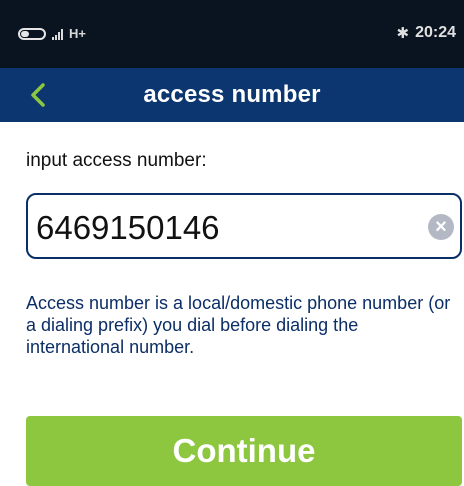 This screenshot has width=464, height=486. Describe the element at coordinates (244, 451) in the screenshot. I see `continue-button: Continue` at that location.